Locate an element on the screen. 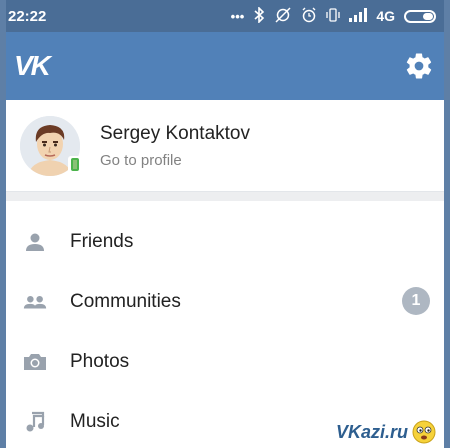  battery-icon is located at coordinates (420, 16).